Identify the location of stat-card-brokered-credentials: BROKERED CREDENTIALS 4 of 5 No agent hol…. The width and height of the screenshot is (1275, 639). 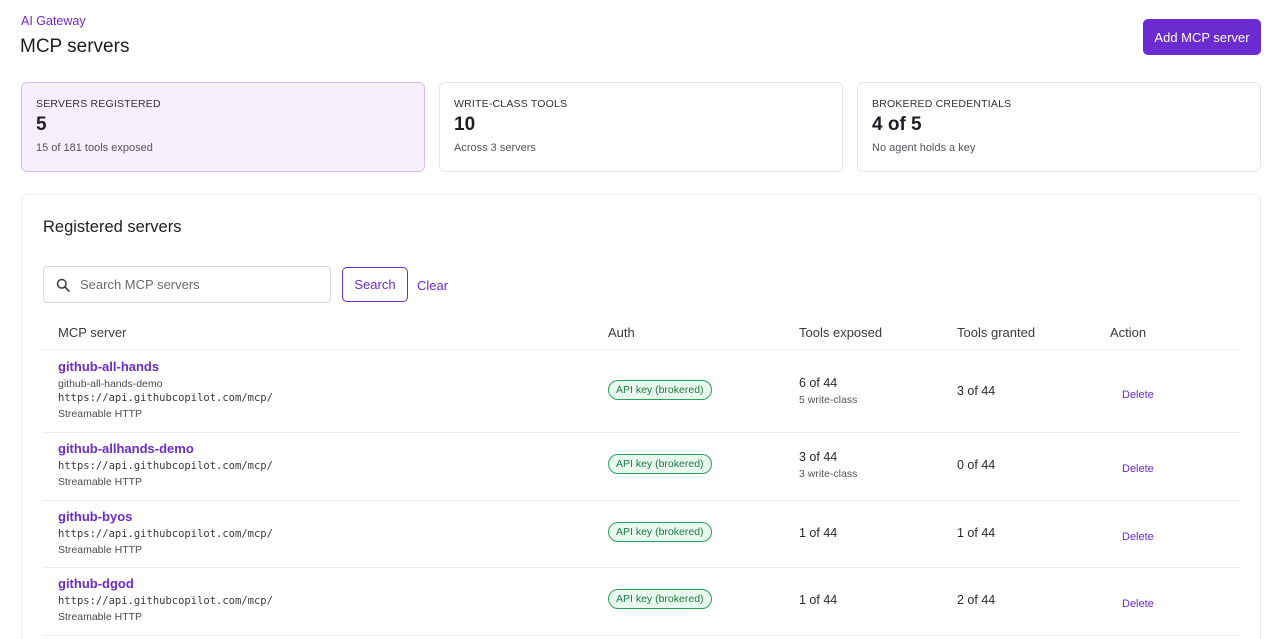
(1059, 127).